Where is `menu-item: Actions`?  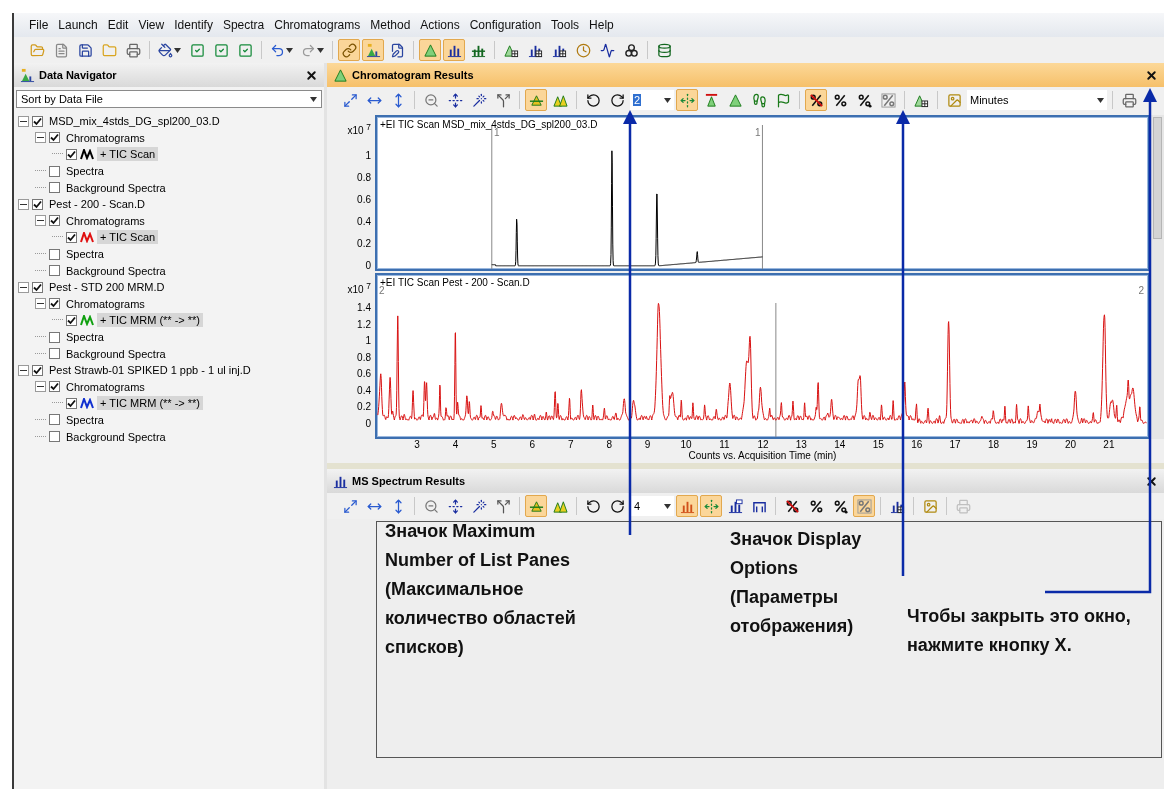 menu-item: Actions is located at coordinates (440, 25).